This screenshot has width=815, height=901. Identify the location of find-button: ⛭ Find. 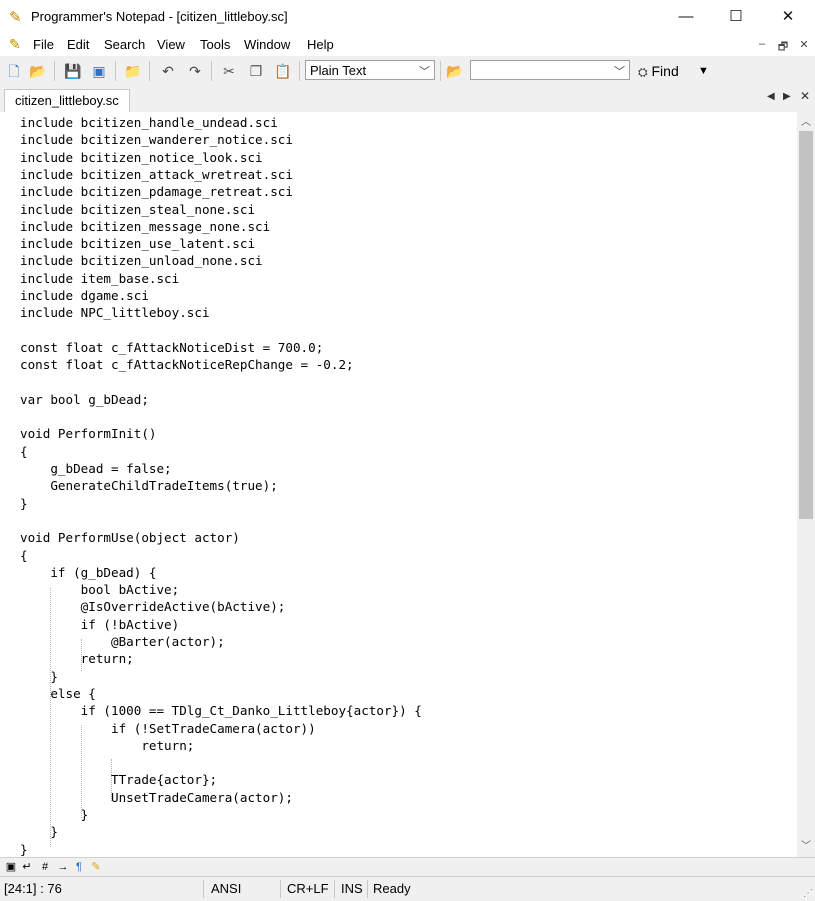
(658, 71).